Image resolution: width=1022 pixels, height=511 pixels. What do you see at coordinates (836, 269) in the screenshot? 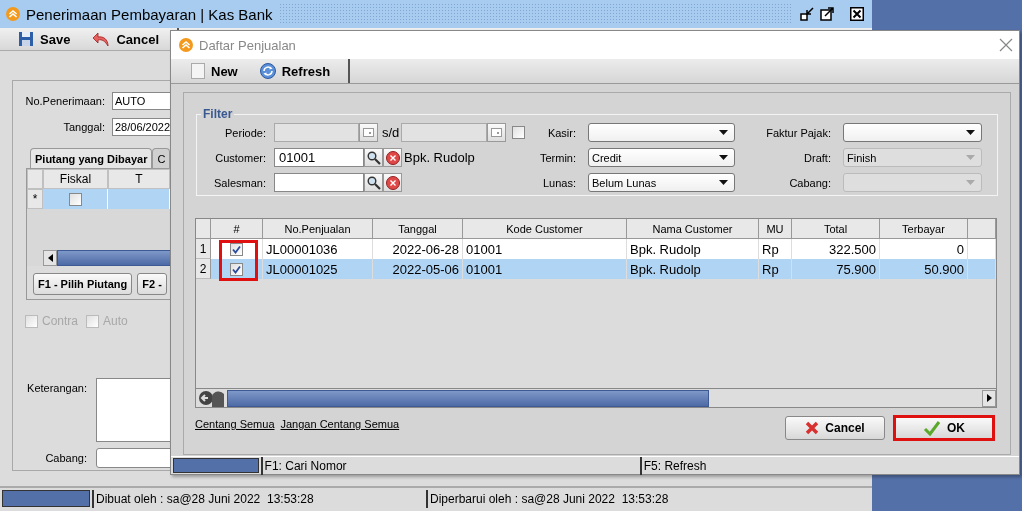
I see `table-cell: 75.900` at bounding box center [836, 269].